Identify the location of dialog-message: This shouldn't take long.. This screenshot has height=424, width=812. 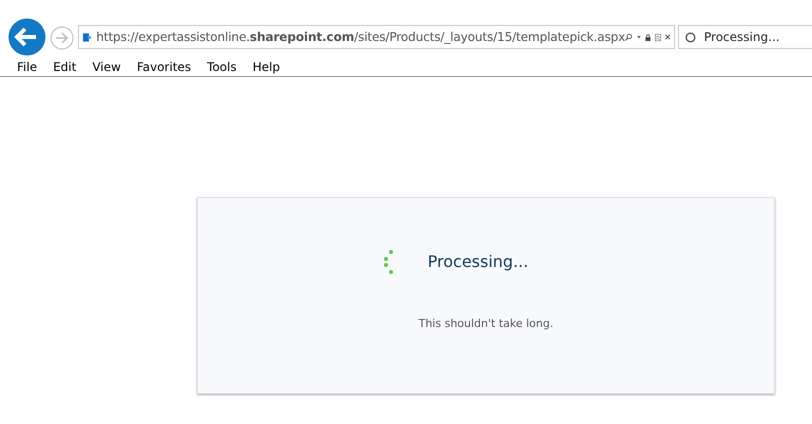
(486, 324).